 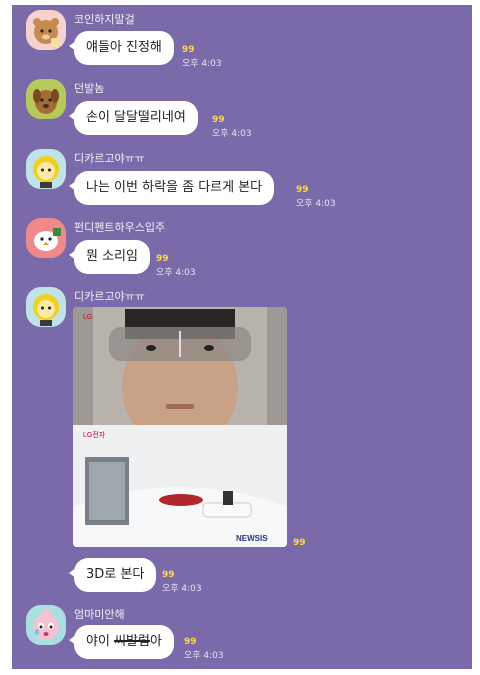 What do you see at coordinates (171, 188) in the screenshot?
I see `message-bubble: 나는 이번 하락을 좀 다르게 본다` at bounding box center [171, 188].